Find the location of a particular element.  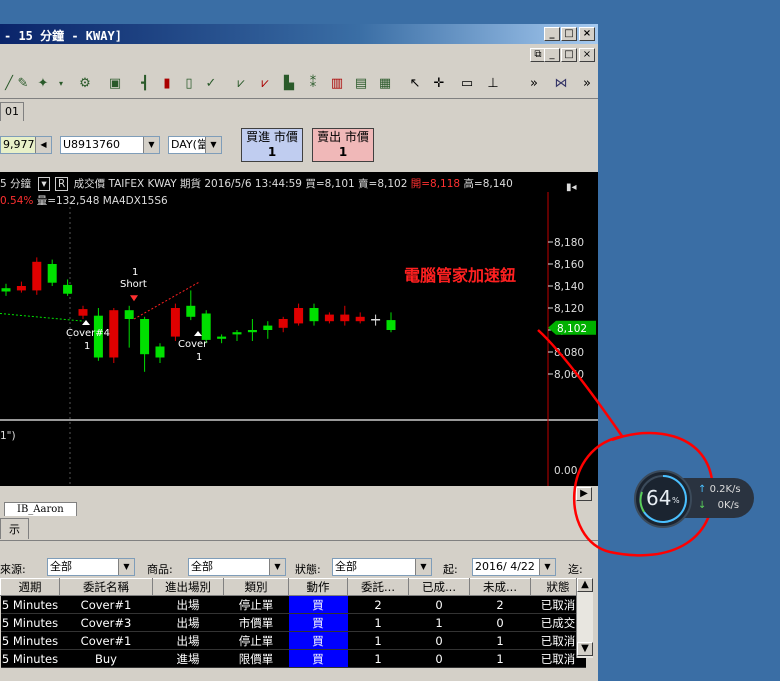

table-row: 5 Minutes Cover#1 出場 停止單 買 1 0 1 已取消 is located at coordinates (293, 640).